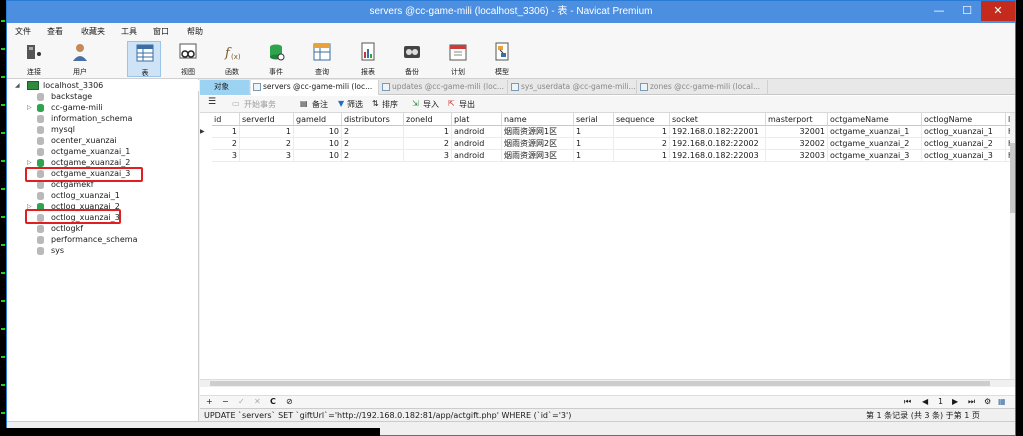 The height and width of the screenshot is (436, 1023). I want to click on column-header: id, so click(226, 119).